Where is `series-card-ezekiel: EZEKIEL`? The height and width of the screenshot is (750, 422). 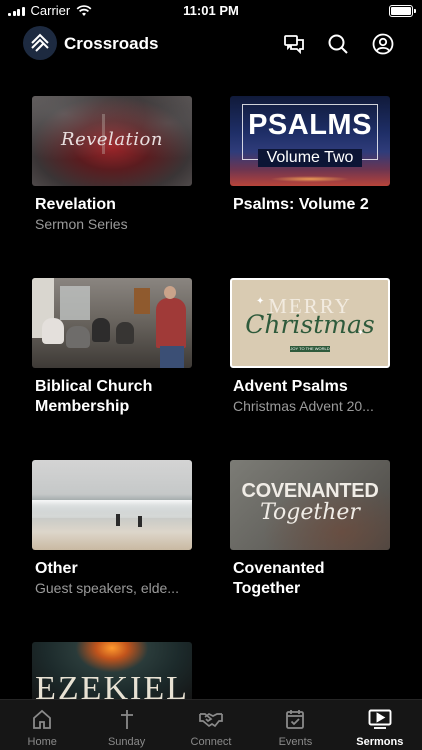
series-card-ezekiel: EZEKIEL is located at coordinates (112, 672).